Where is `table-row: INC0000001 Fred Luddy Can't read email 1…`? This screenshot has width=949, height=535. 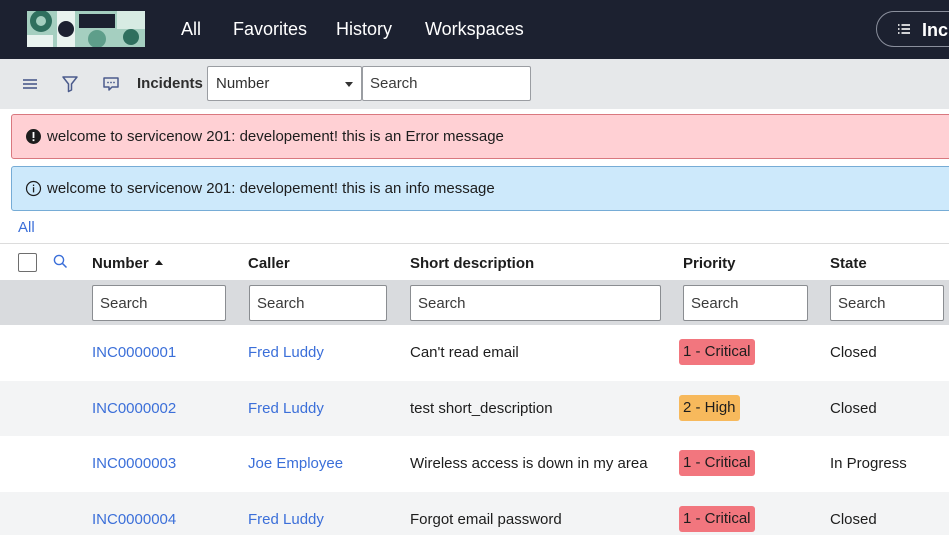
table-row: INC0000001 Fred Luddy Can't read email 1… is located at coordinates (474, 352).